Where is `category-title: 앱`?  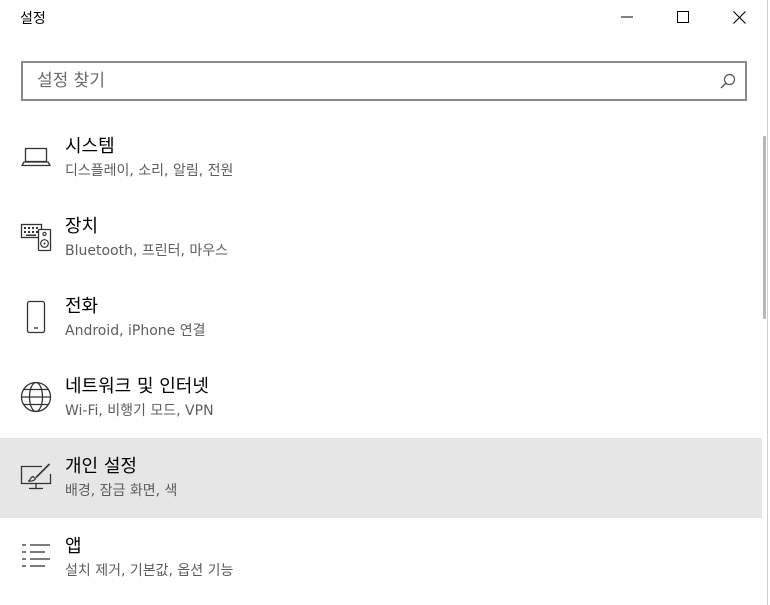 category-title: 앱 is located at coordinates (73, 546).